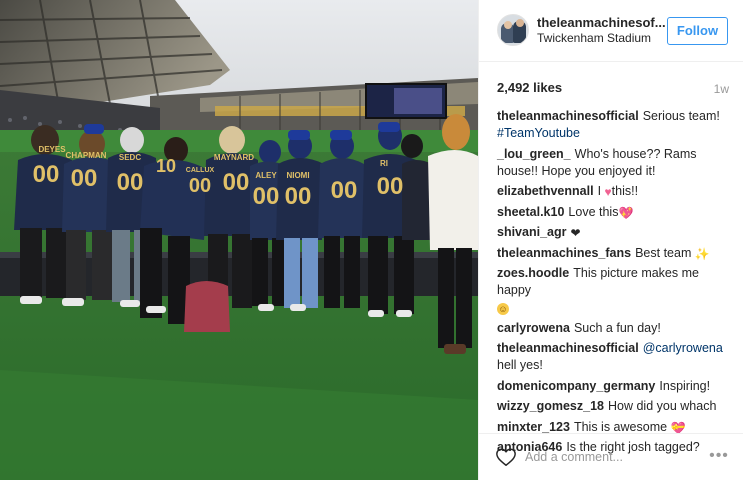 The width and height of the screenshot is (743, 480). What do you see at coordinates (534, 154) in the screenshot?
I see `comment-user: _lou_green_` at bounding box center [534, 154].